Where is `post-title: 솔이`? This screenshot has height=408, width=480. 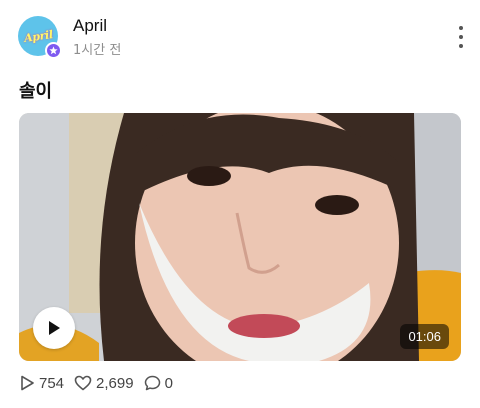
post-title: 솔이 is located at coordinates (36, 91).